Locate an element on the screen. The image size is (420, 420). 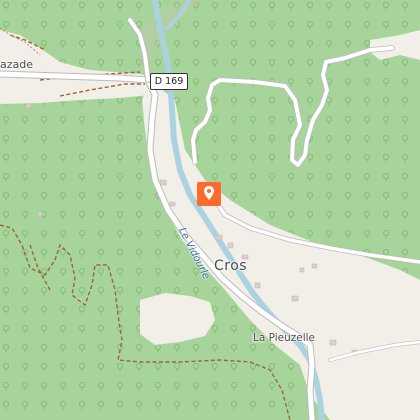
road-shield-d169: D 169 is located at coordinates (169, 81).